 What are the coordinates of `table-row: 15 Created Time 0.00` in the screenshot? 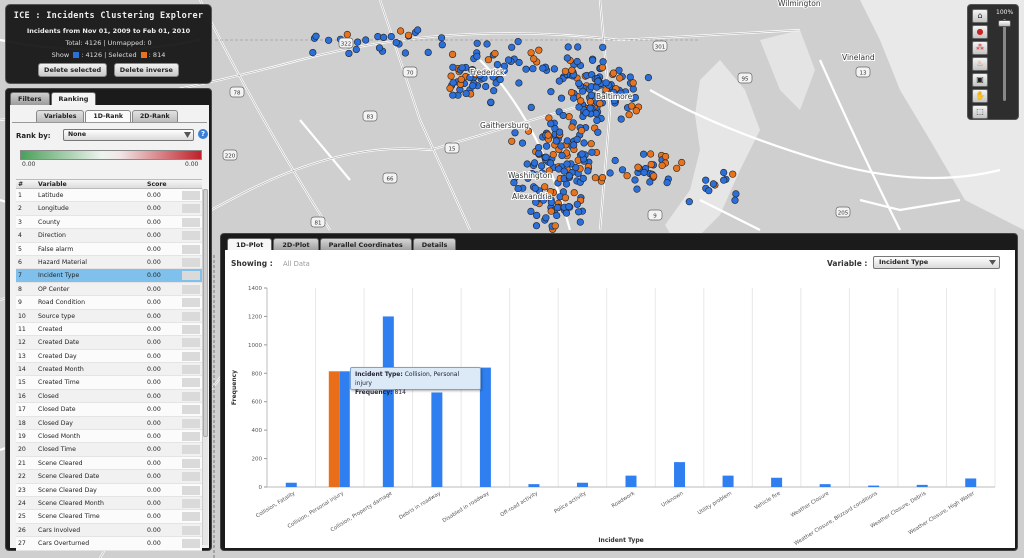 It's located at (109, 383).